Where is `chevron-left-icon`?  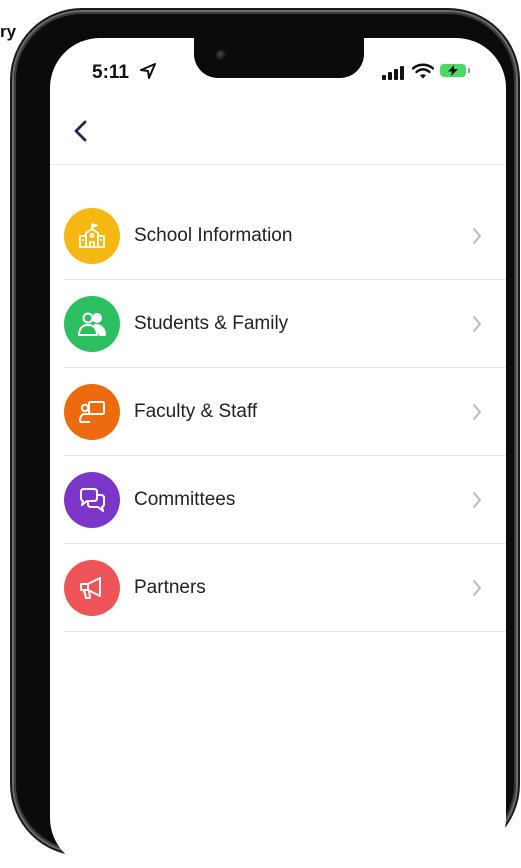 chevron-left-icon is located at coordinates (80, 131).